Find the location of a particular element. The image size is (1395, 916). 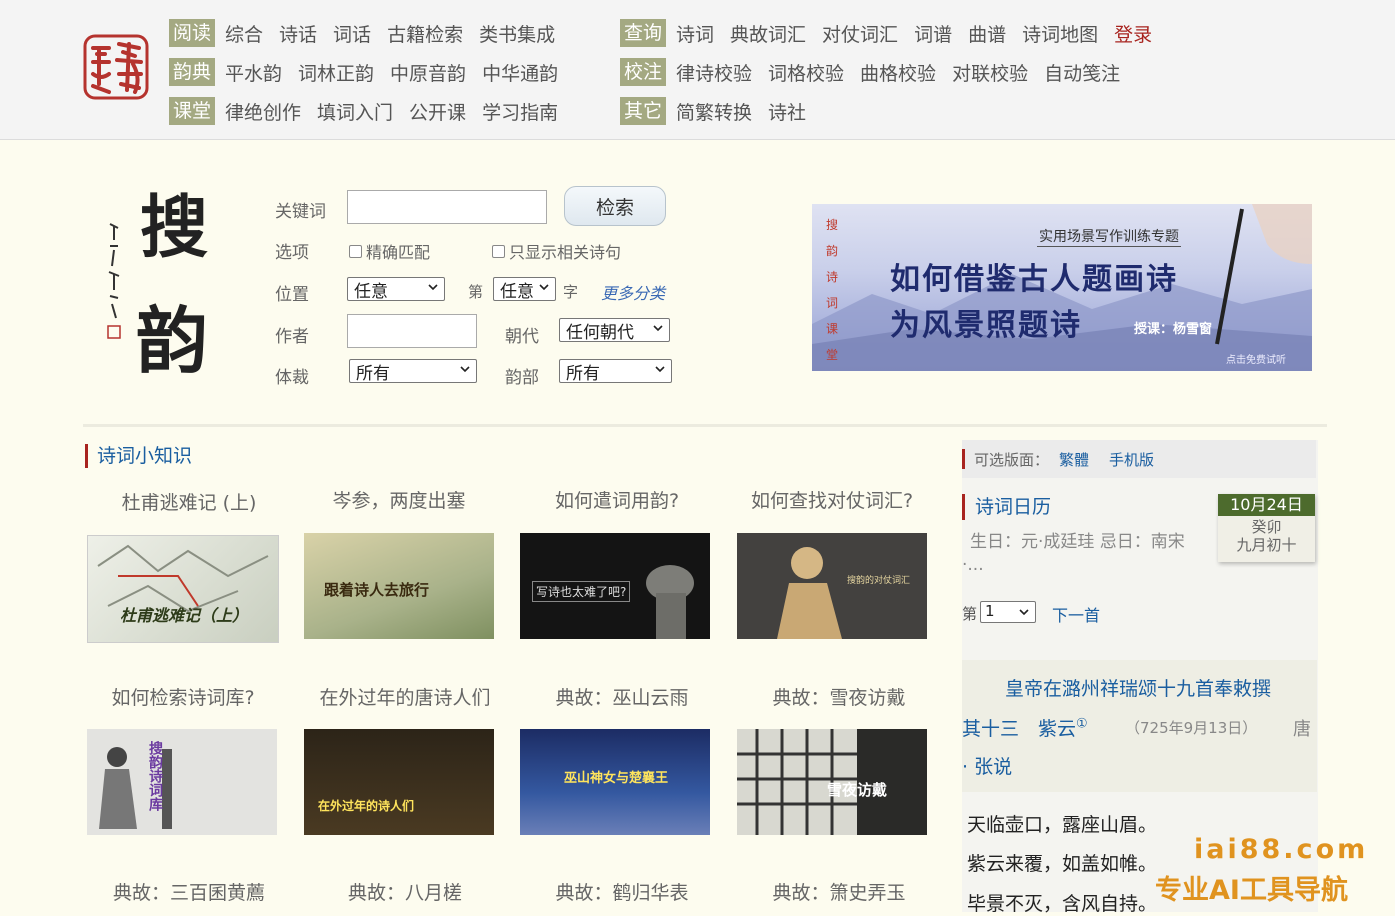

nav-link-general: 综合 is located at coordinates (244, 33).